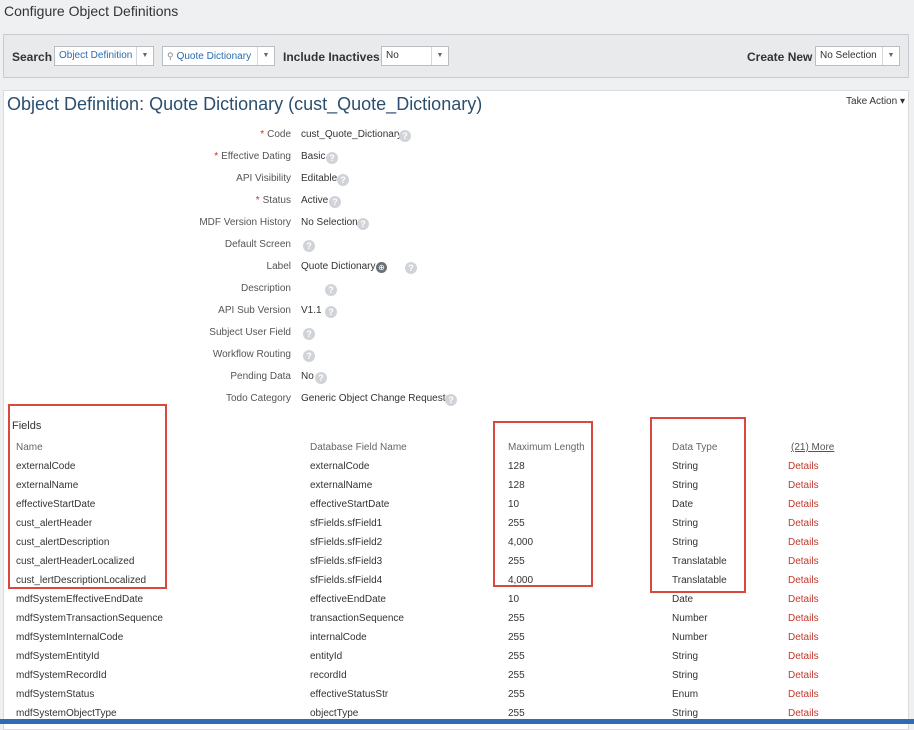 This screenshot has width=914, height=730. What do you see at coordinates (857, 56) in the screenshot?
I see `create-new-select: No Selection ▼` at bounding box center [857, 56].